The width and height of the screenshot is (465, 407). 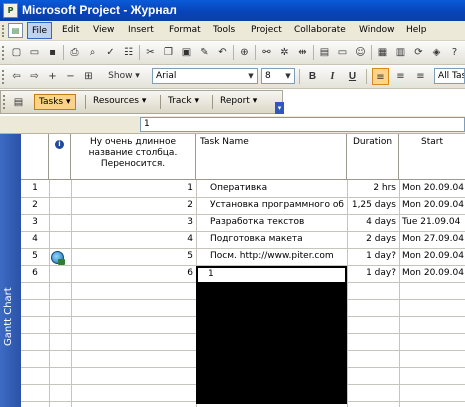 What do you see at coordinates (238, 102) in the screenshot?
I see `guide-report-button: Report ▾` at bounding box center [238, 102].